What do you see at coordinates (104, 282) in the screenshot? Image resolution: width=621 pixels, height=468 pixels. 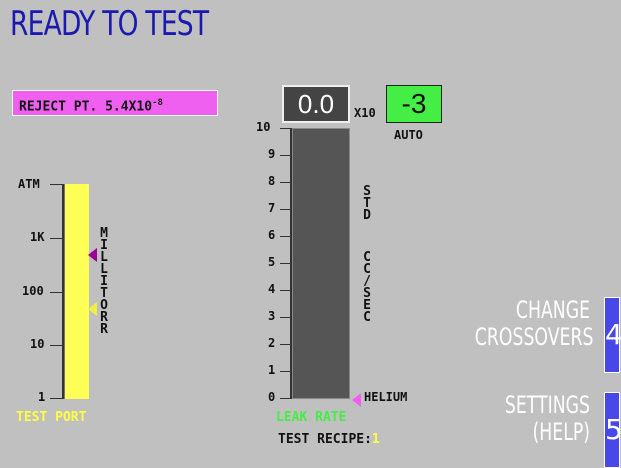 I see `port-unit-label: M I L L I T O R R` at bounding box center [104, 282].